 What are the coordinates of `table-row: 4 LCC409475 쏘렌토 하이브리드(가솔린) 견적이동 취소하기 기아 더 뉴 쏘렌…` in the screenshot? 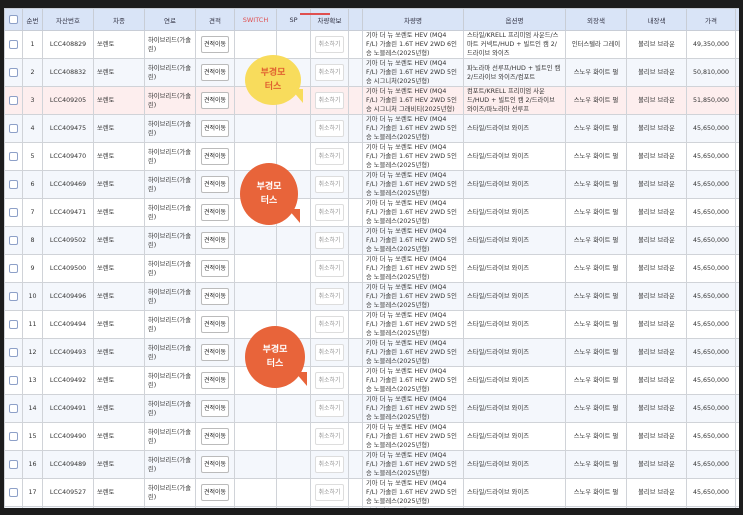 It's located at (371, 128).